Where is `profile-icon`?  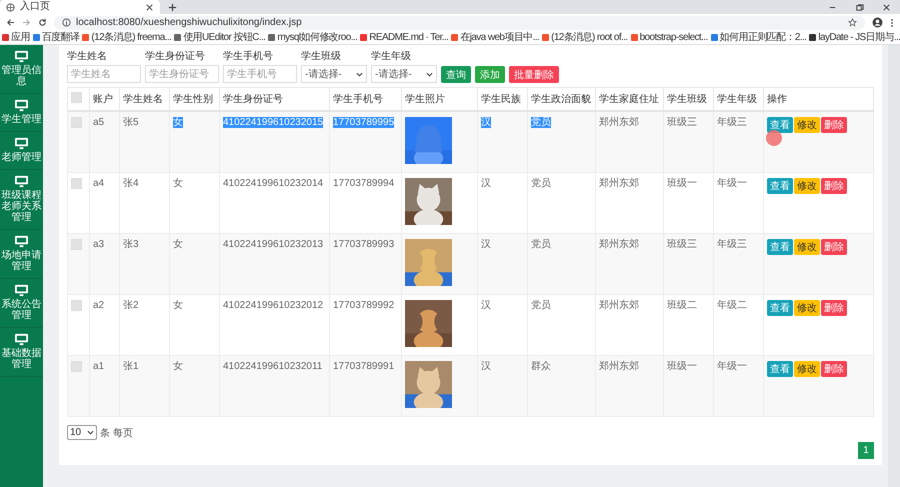 profile-icon is located at coordinates (877, 22).